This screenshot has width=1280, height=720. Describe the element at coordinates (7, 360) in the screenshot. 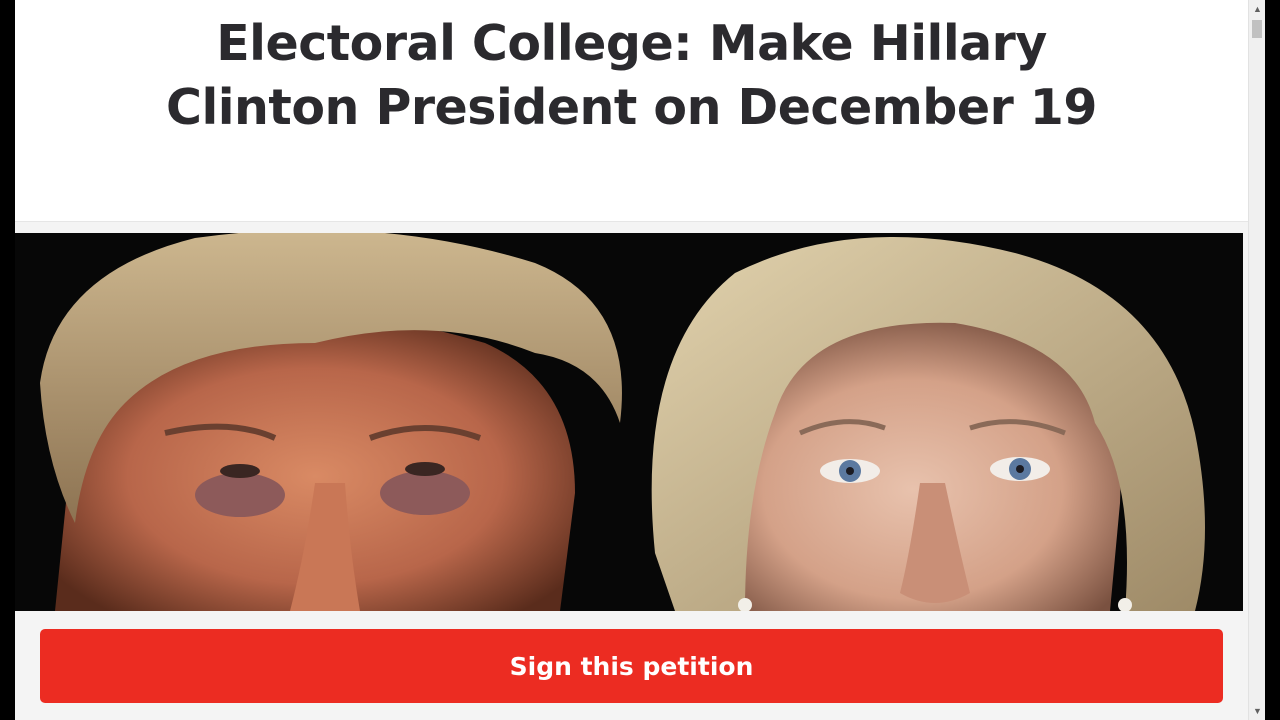

I see `left-letterbox` at that location.